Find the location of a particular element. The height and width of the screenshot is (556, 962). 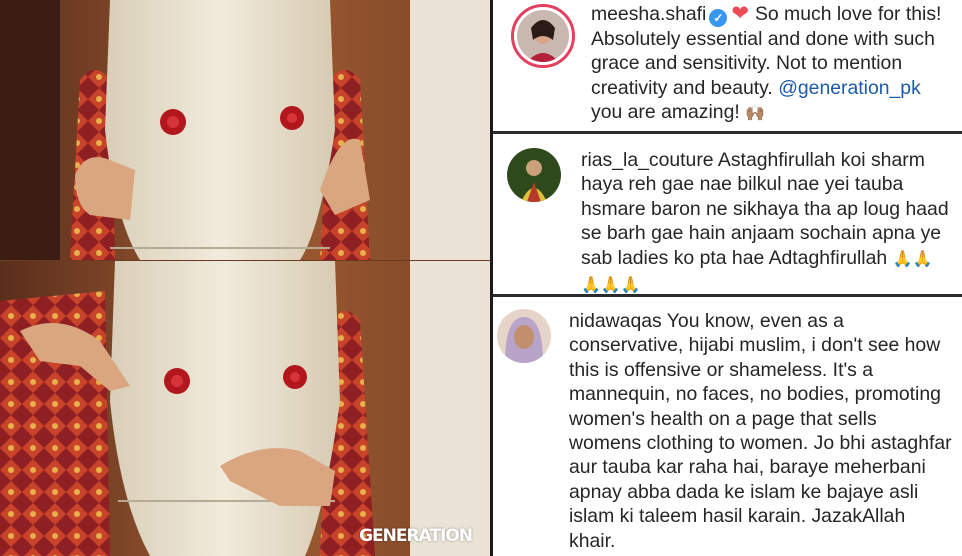

comment-body-end: you are amazing! is located at coordinates (665, 112).